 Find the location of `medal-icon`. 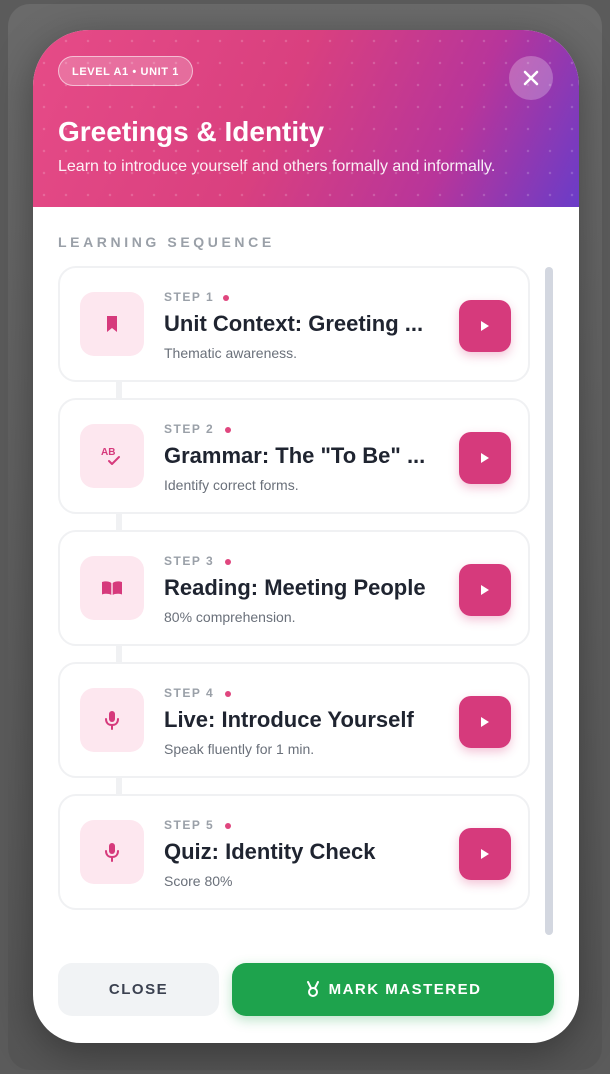

medal-icon is located at coordinates (312, 989).